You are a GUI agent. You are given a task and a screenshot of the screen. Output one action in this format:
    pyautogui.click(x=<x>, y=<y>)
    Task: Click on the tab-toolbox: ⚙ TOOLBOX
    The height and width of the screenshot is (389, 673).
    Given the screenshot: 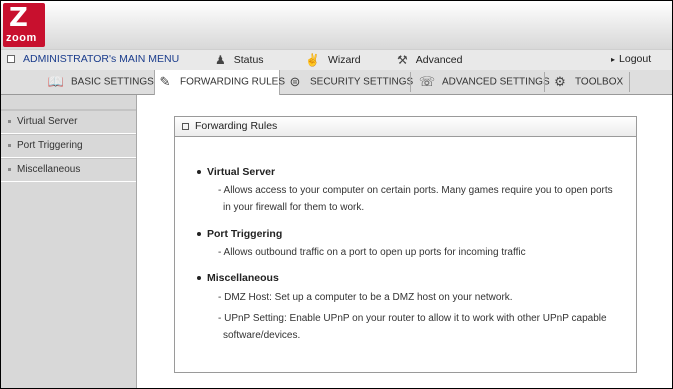 What is the action you would take?
    pyautogui.click(x=589, y=82)
    